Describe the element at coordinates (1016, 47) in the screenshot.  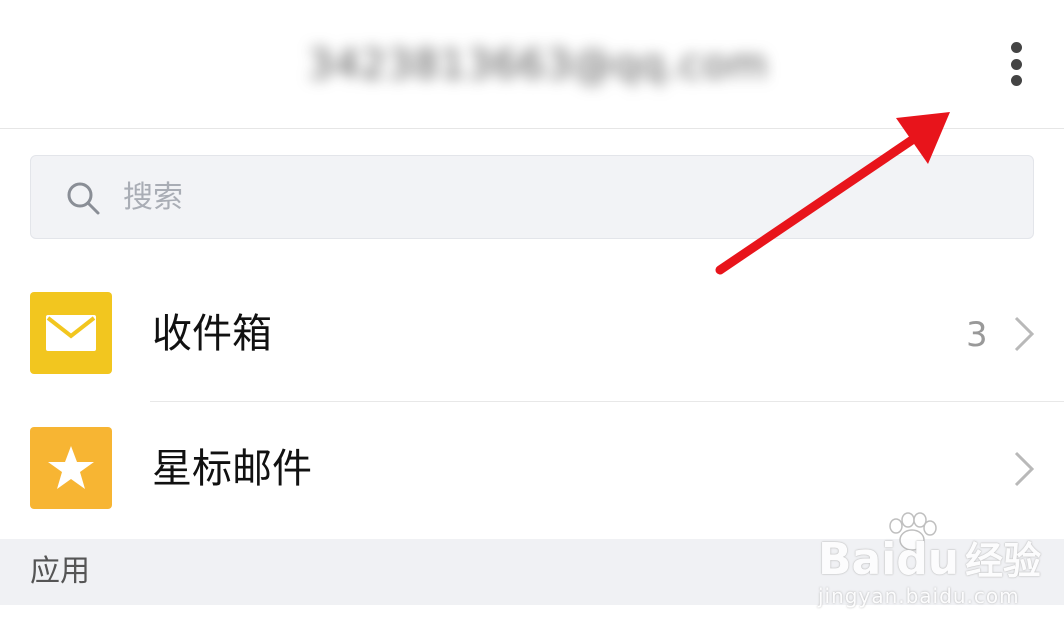
I see `more-vertical-icon` at that location.